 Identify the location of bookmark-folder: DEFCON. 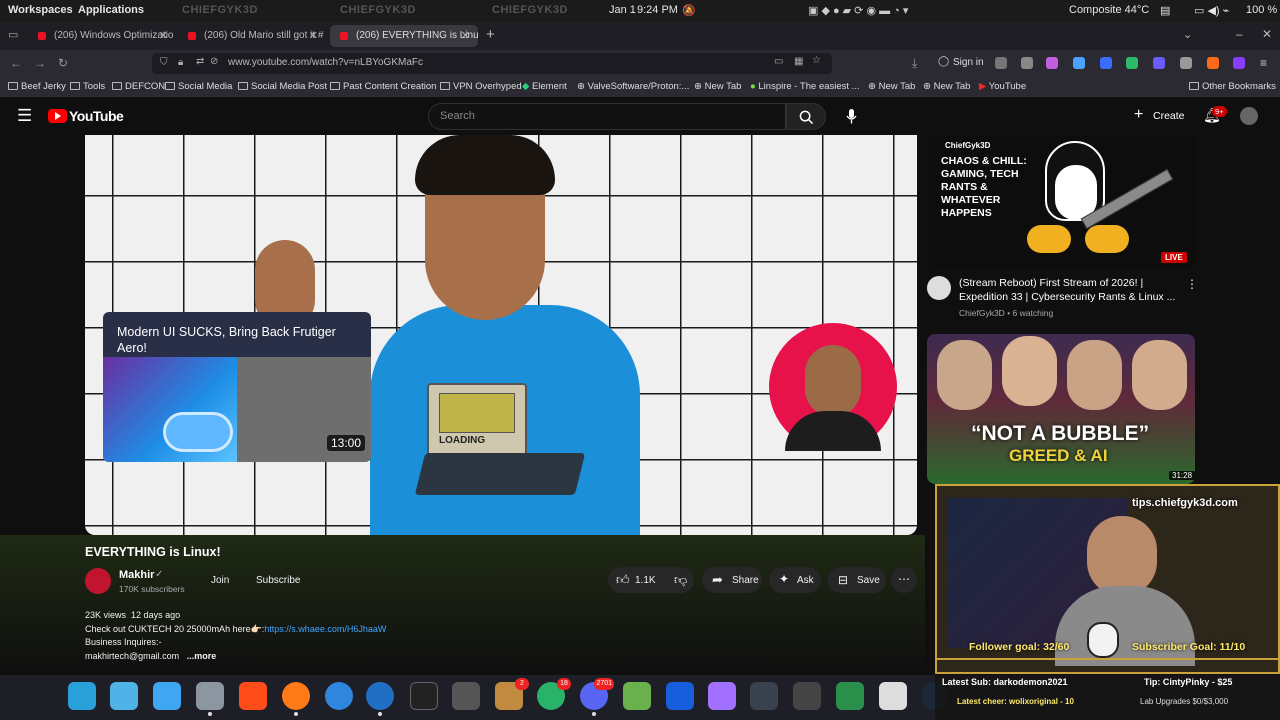
(138, 86).